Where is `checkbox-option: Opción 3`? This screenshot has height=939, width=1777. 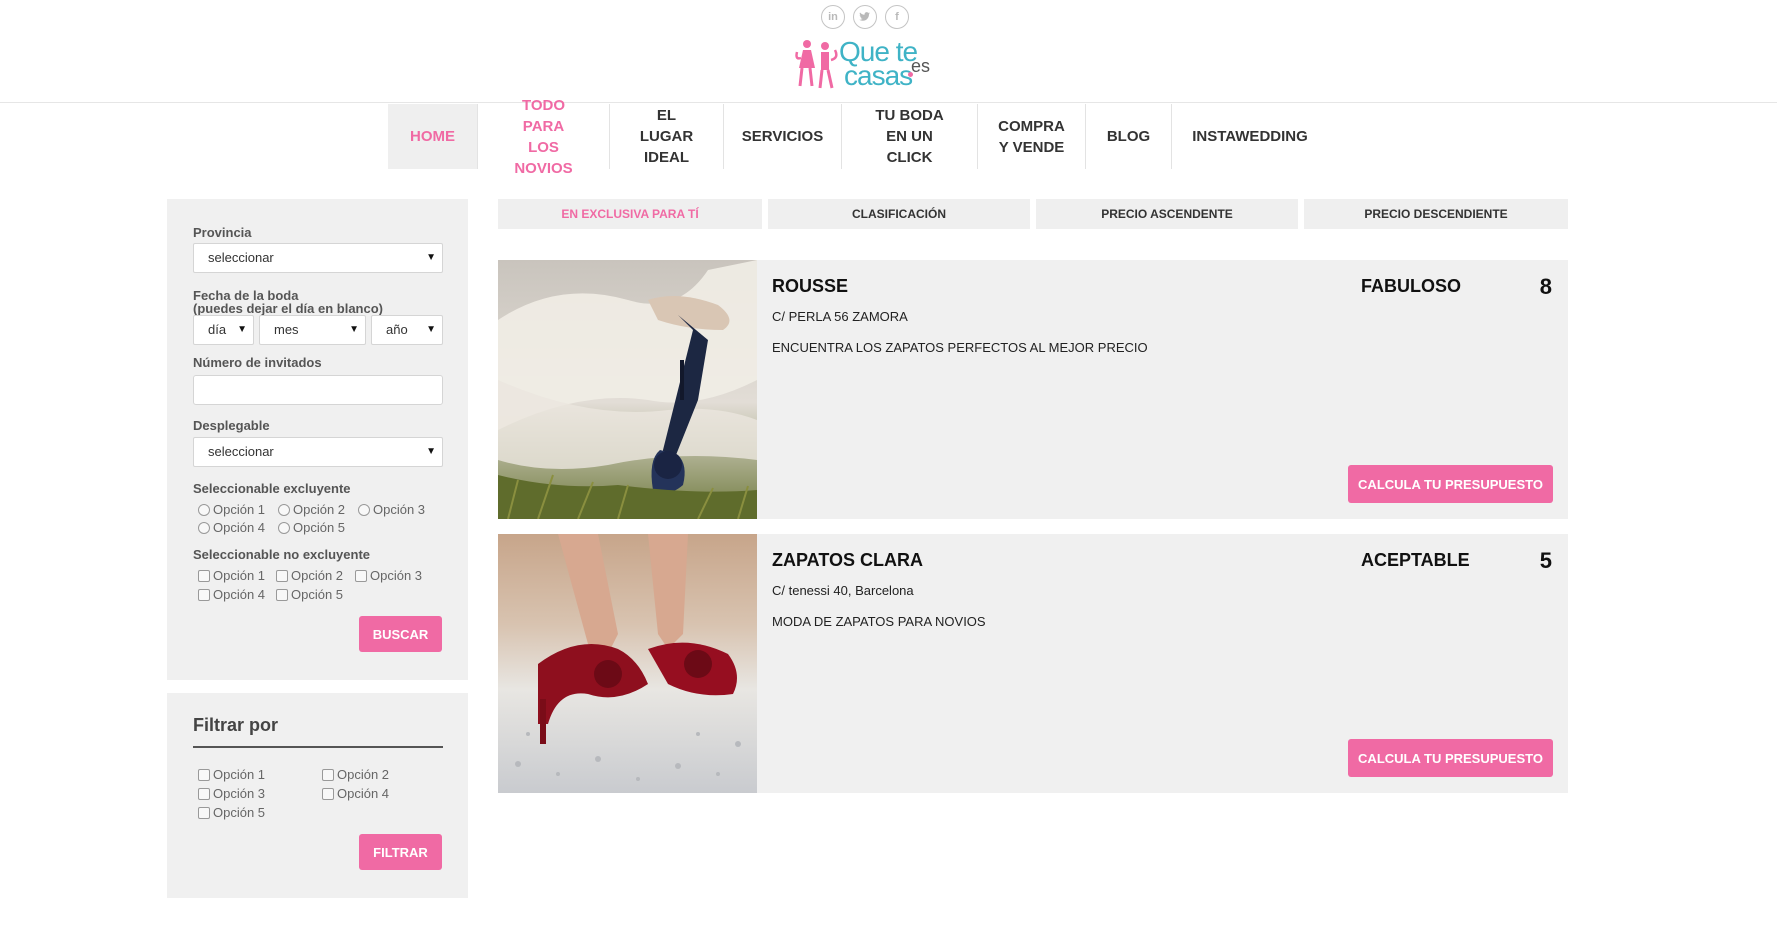
checkbox-option: Opción 3 is located at coordinates (388, 575).